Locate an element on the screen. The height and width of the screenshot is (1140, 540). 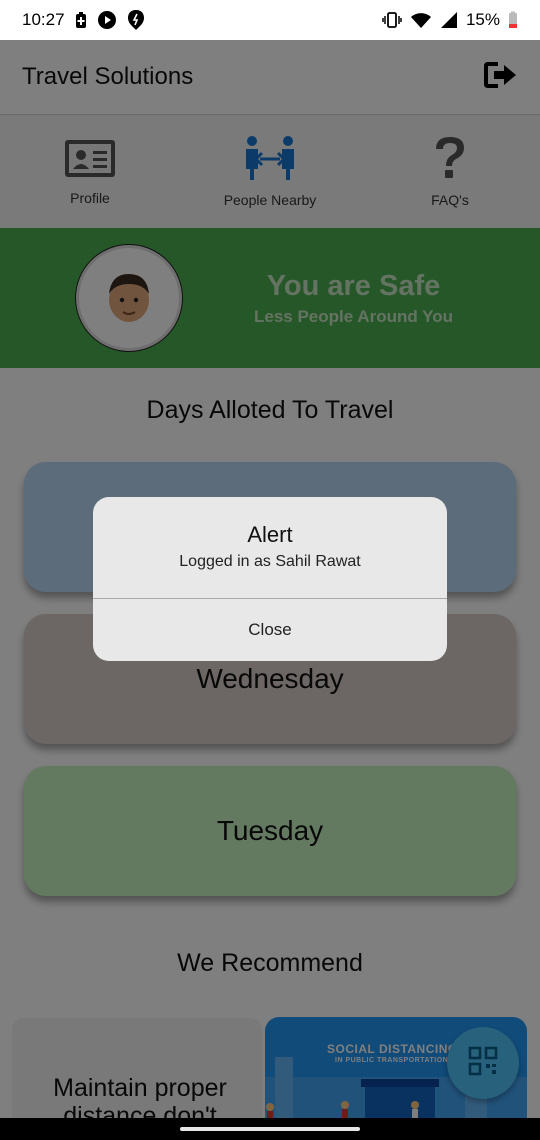
home-gesture-handle is located at coordinates (270, 1129).